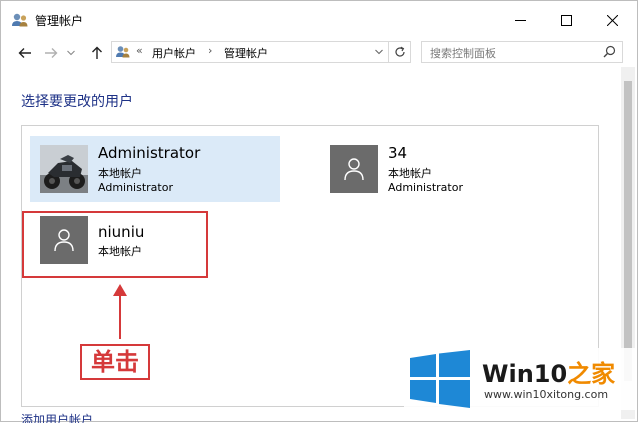 The width and height of the screenshot is (638, 423). I want to click on breadcrumb-user-accounts: 用户帐户, so click(174, 53).